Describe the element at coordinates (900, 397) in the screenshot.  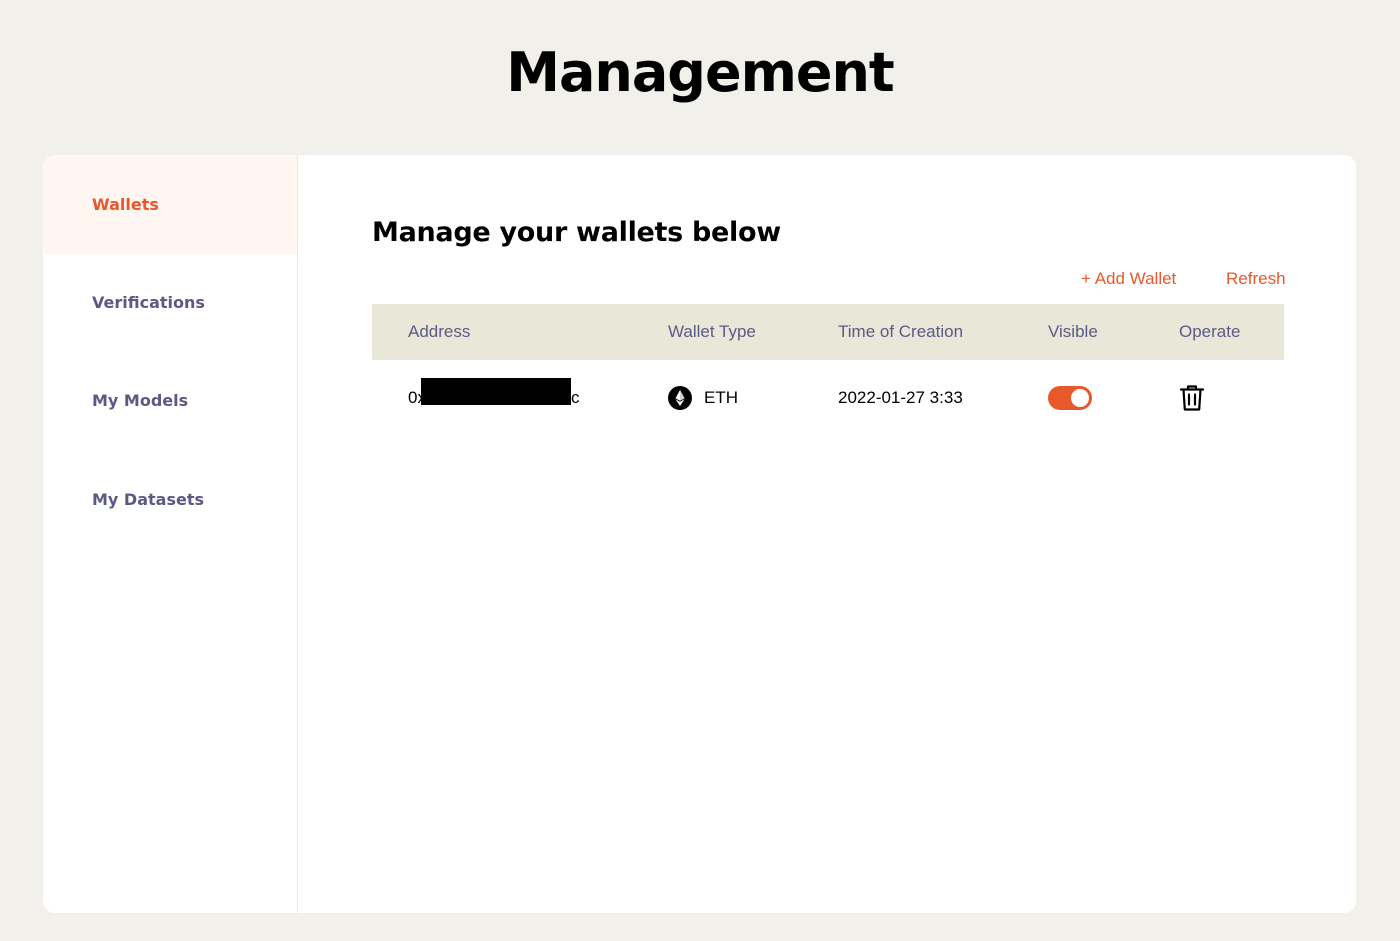
I see `time-of-creation-cell: 2022-01-27 3:33` at that location.